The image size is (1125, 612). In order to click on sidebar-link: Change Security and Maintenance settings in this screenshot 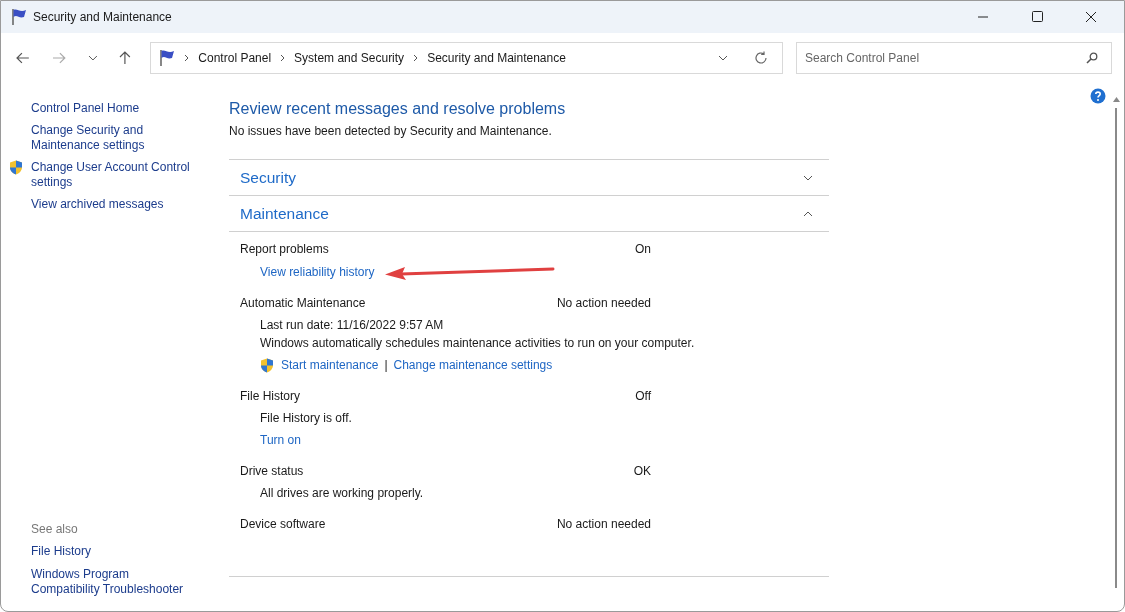, I will do `click(113, 138)`.